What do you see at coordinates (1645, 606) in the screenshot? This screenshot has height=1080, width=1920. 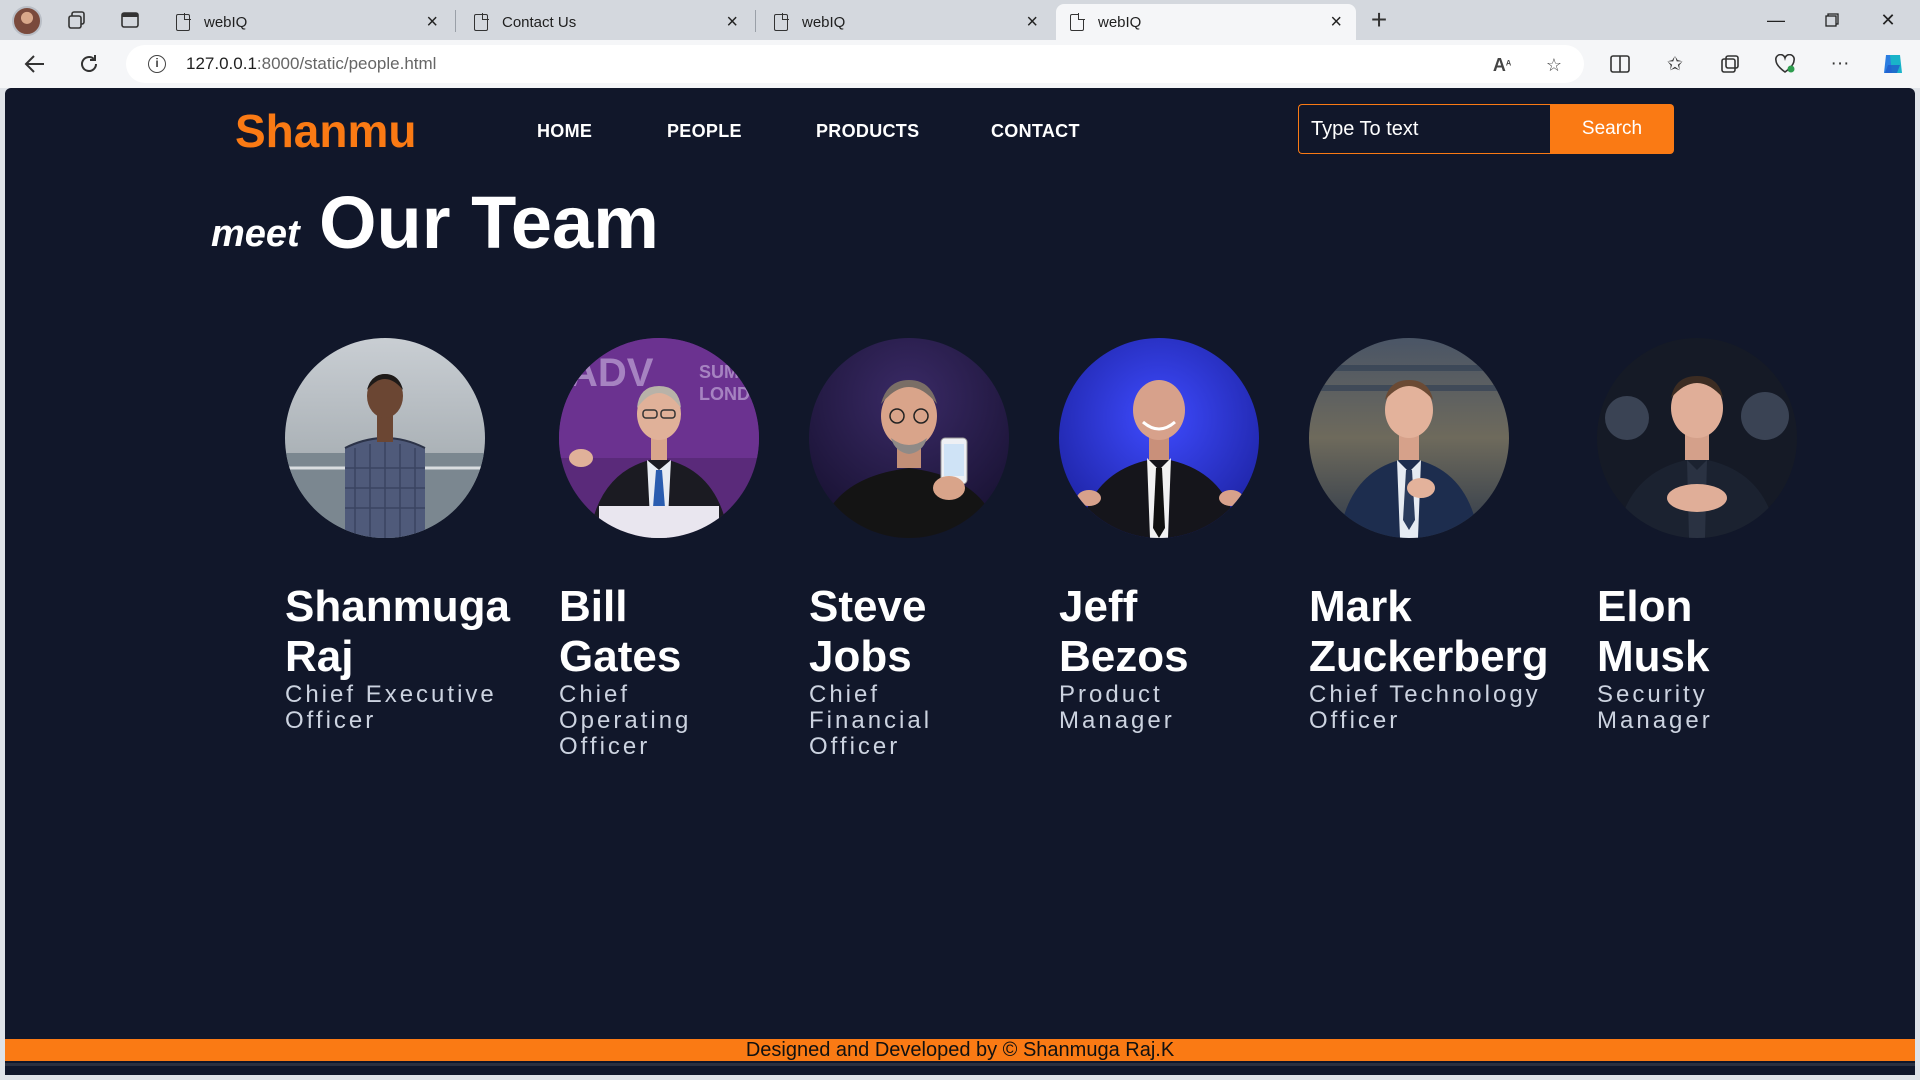 I see `member-first-name: Elon` at bounding box center [1645, 606].